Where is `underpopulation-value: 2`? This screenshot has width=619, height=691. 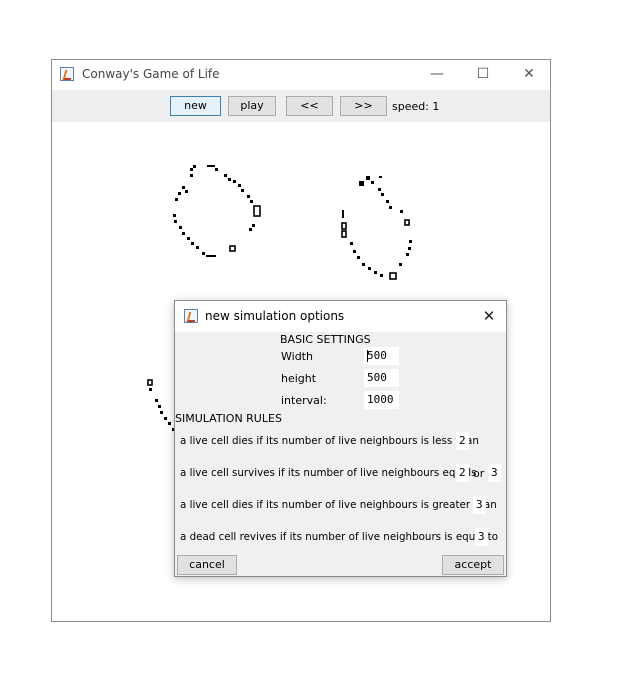
underpopulation-value: 2 is located at coordinates (462, 440).